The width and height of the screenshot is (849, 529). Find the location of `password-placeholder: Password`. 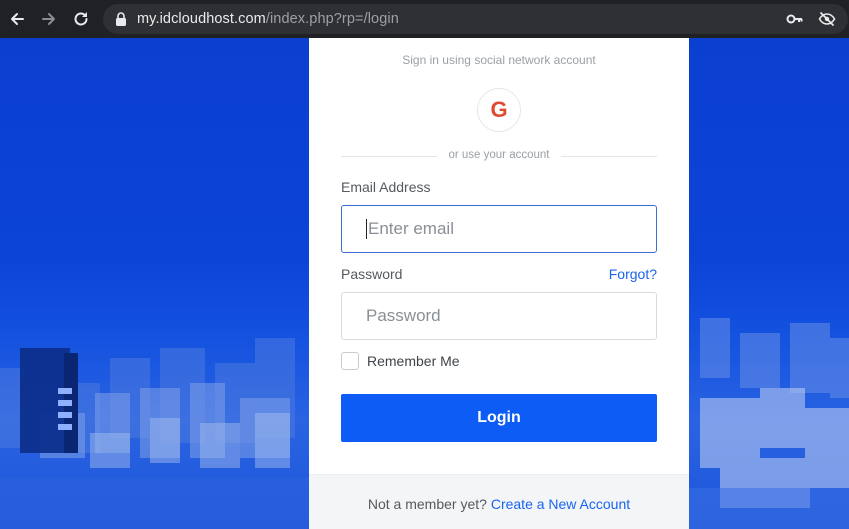

password-placeholder: Password is located at coordinates (403, 315).